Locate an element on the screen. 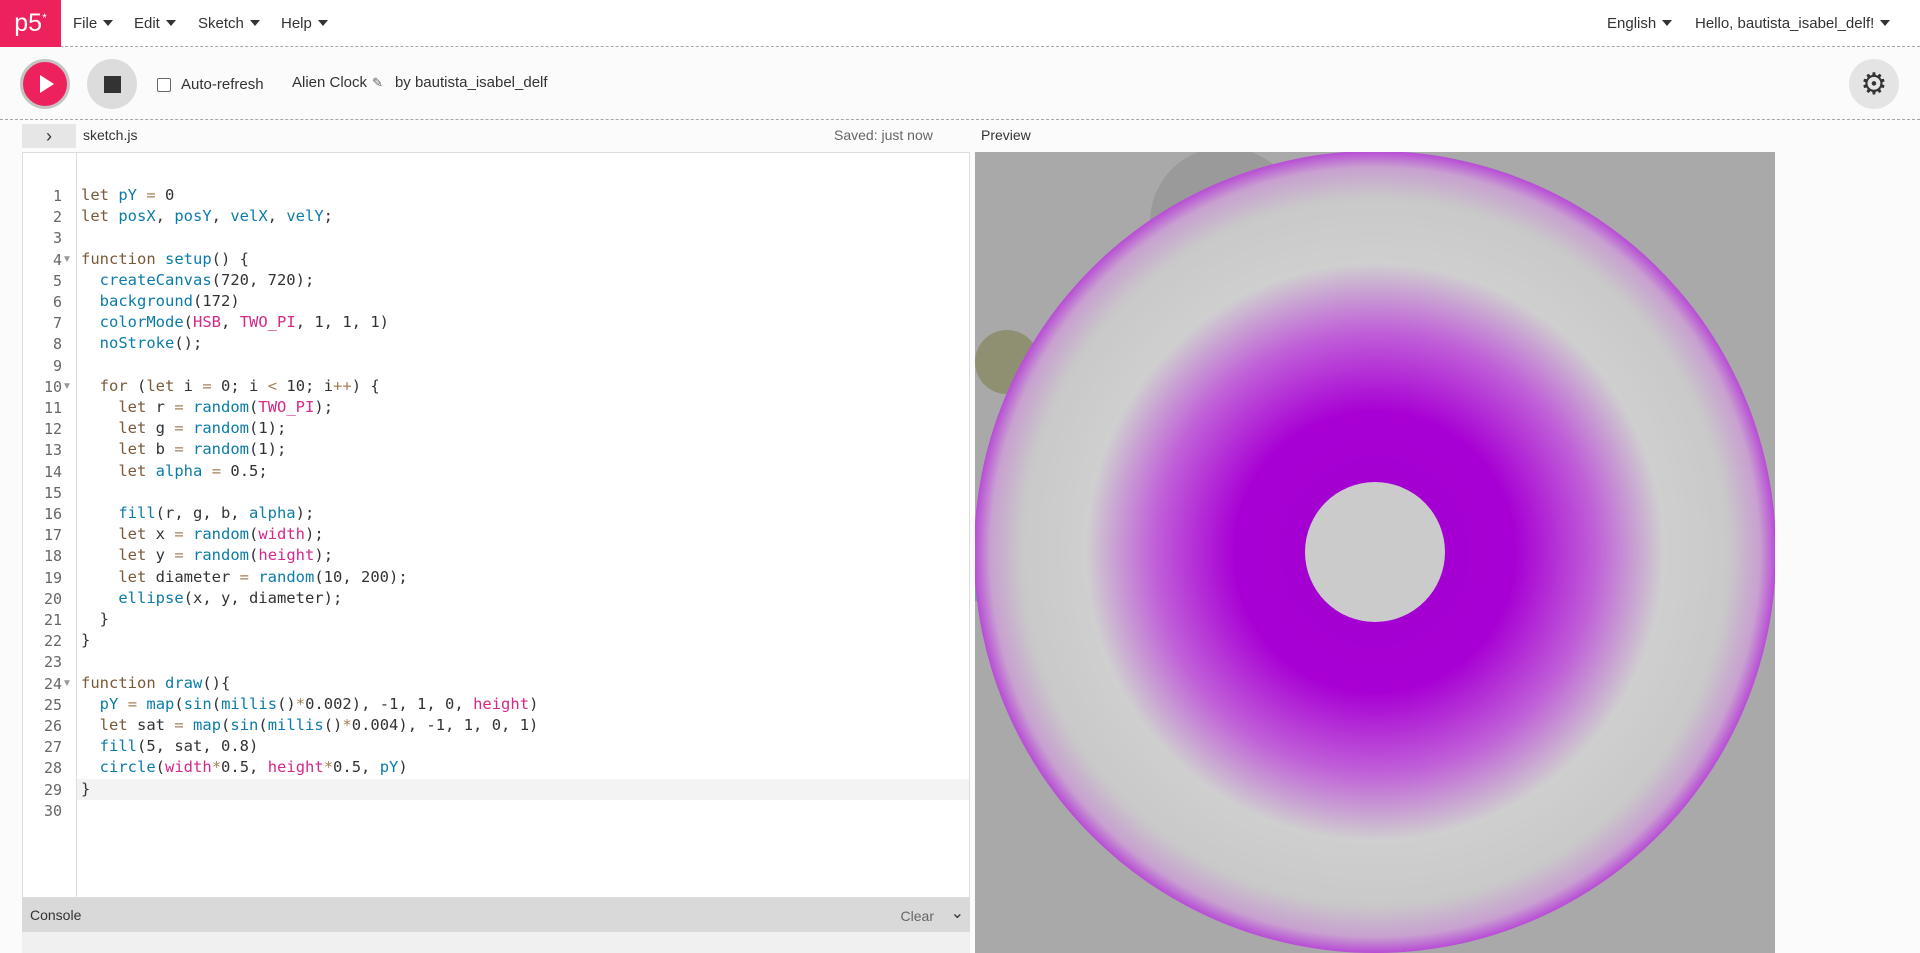  menu-edit: Edit is located at coordinates (155, 23).